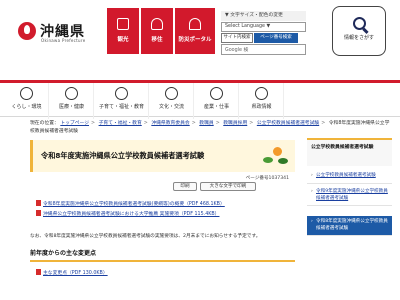 The width and height of the screenshot is (400, 300). What do you see at coordinates (172, 101) in the screenshot?
I see `catnav-item-culture: 文化・交流` at bounding box center [172, 101].